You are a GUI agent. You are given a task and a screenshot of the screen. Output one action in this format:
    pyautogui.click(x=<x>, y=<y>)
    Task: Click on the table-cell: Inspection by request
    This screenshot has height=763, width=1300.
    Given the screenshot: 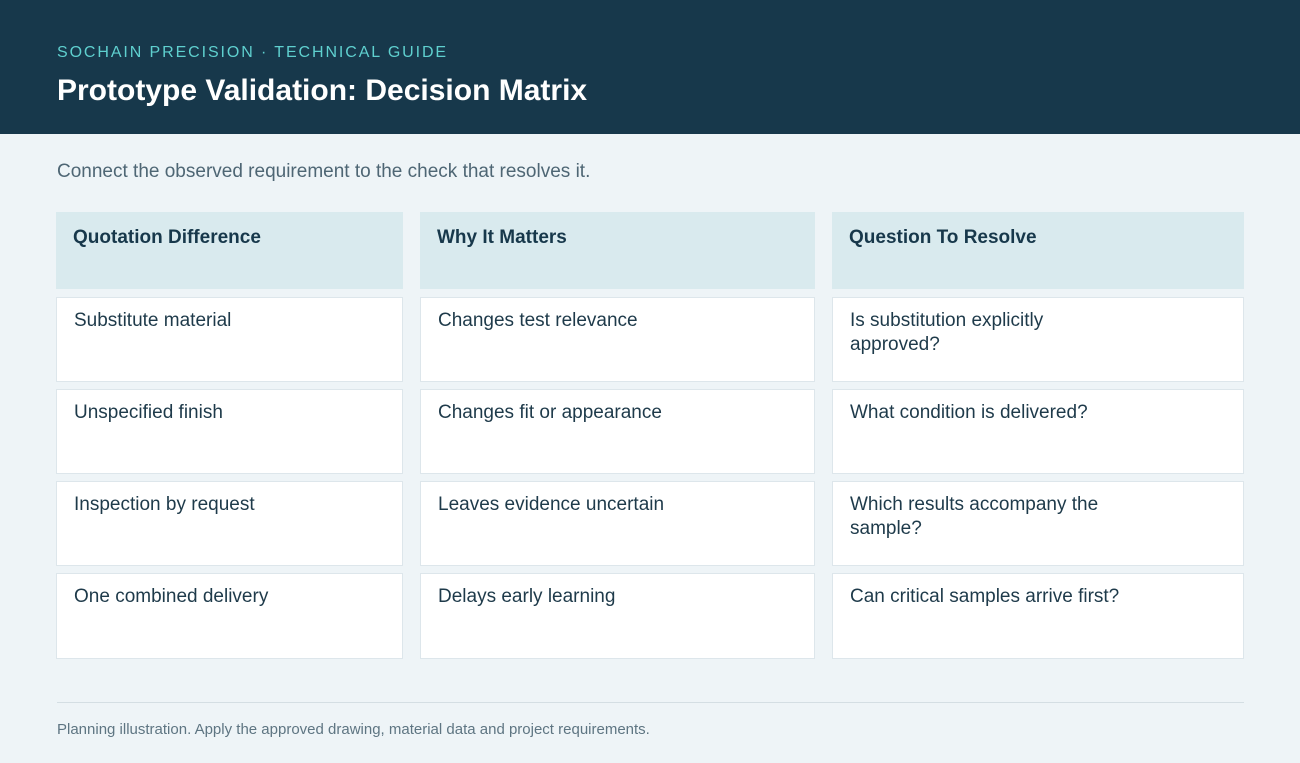 What is the action you would take?
    pyautogui.click(x=229, y=523)
    